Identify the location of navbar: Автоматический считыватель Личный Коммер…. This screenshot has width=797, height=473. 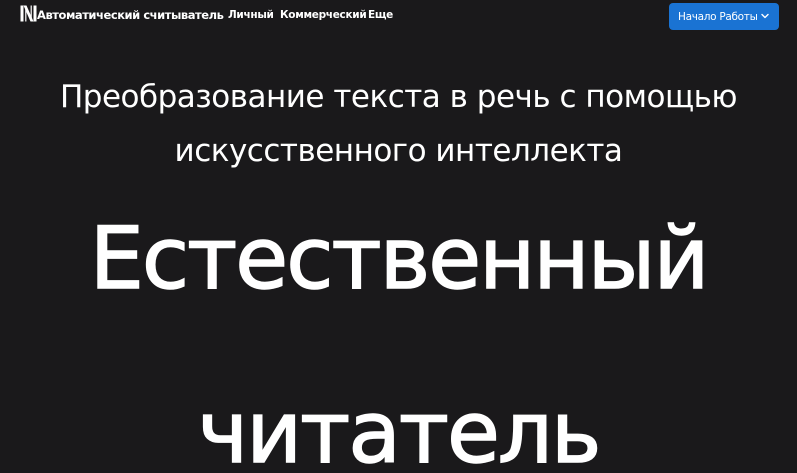
(398, 16).